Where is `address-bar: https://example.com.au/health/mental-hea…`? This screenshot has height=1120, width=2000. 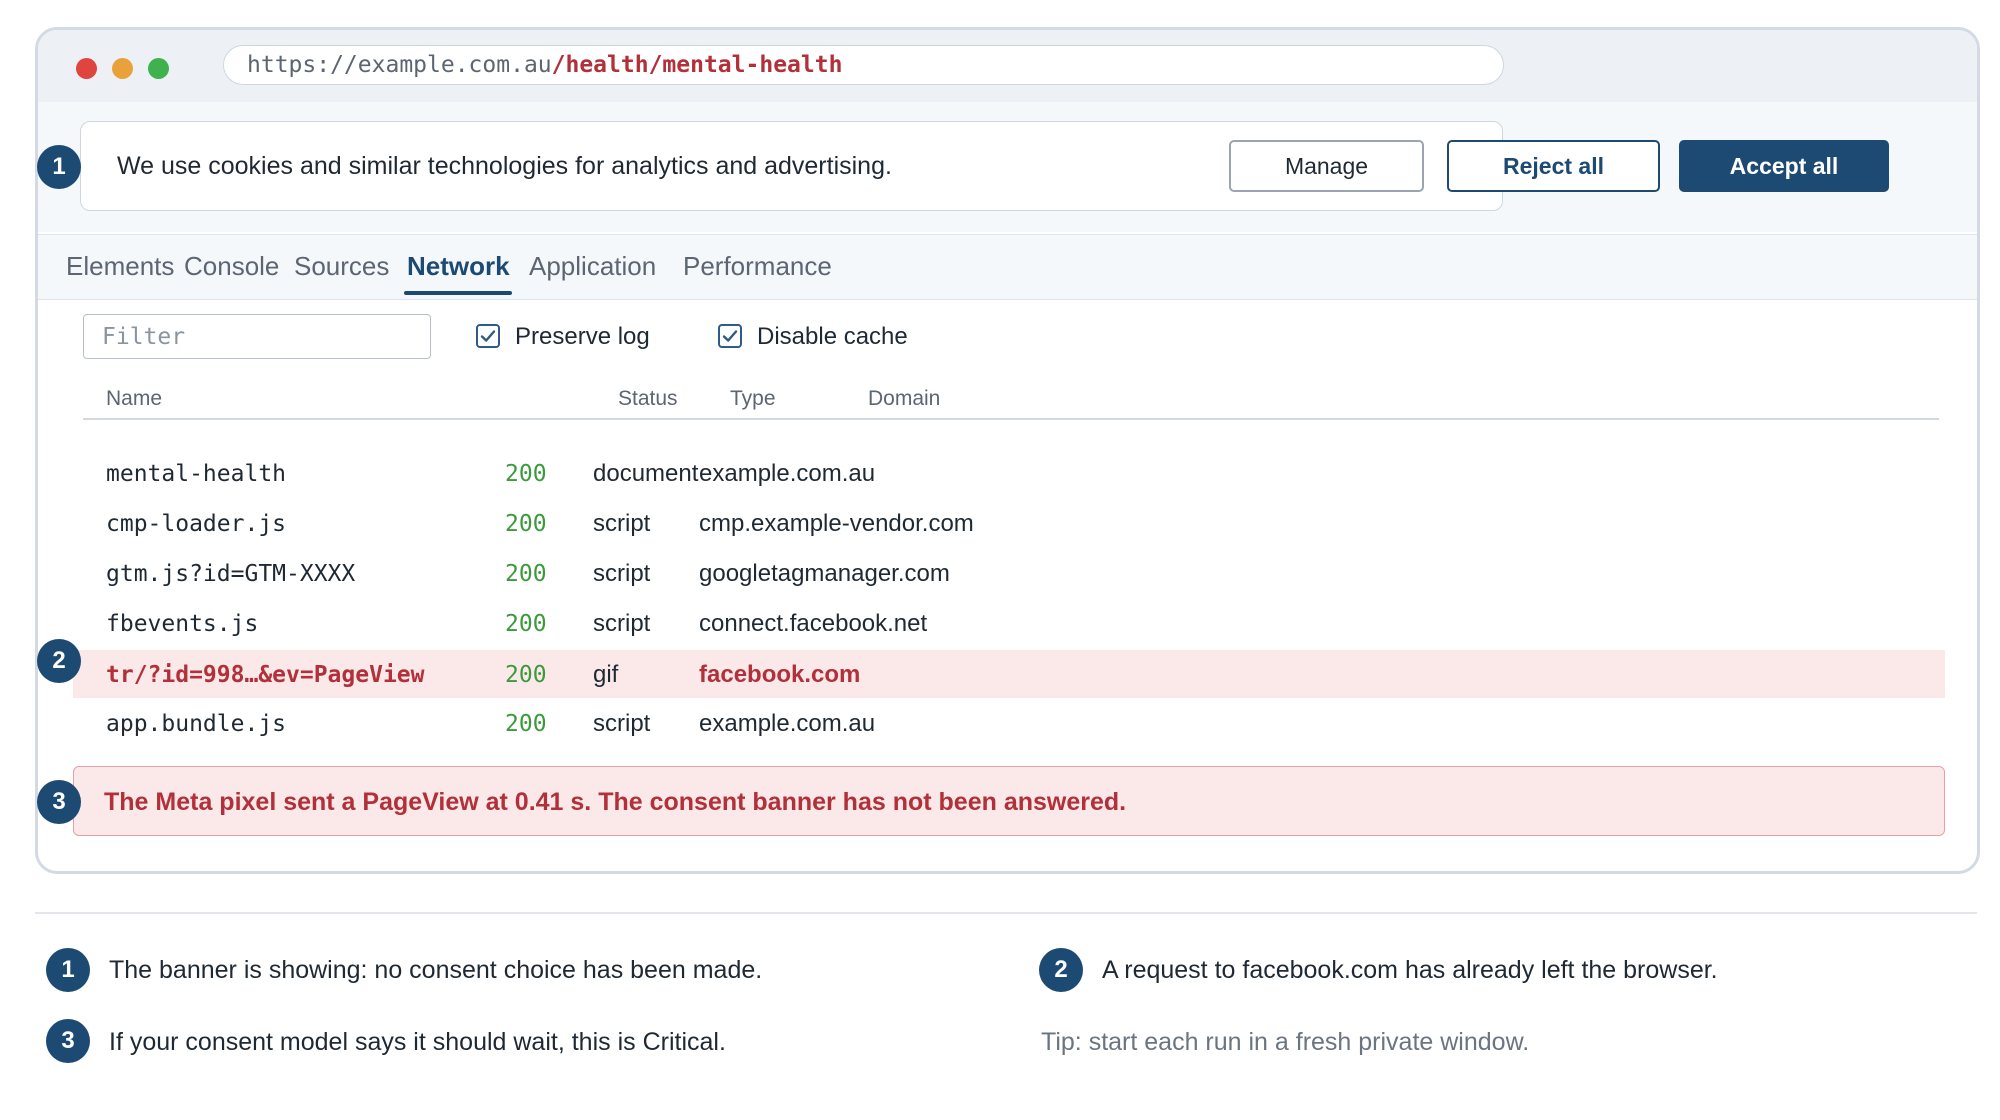
address-bar: https://example.com.au/health/mental-hea… is located at coordinates (863, 65).